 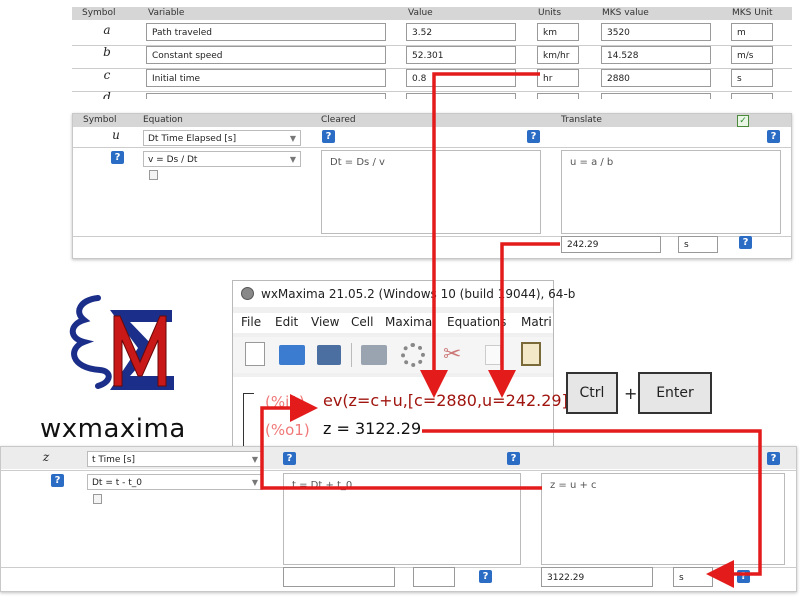 What do you see at coordinates (401, 442) in the screenshot?
I see `arrow-translate-to-maxima` at bounding box center [401, 442].